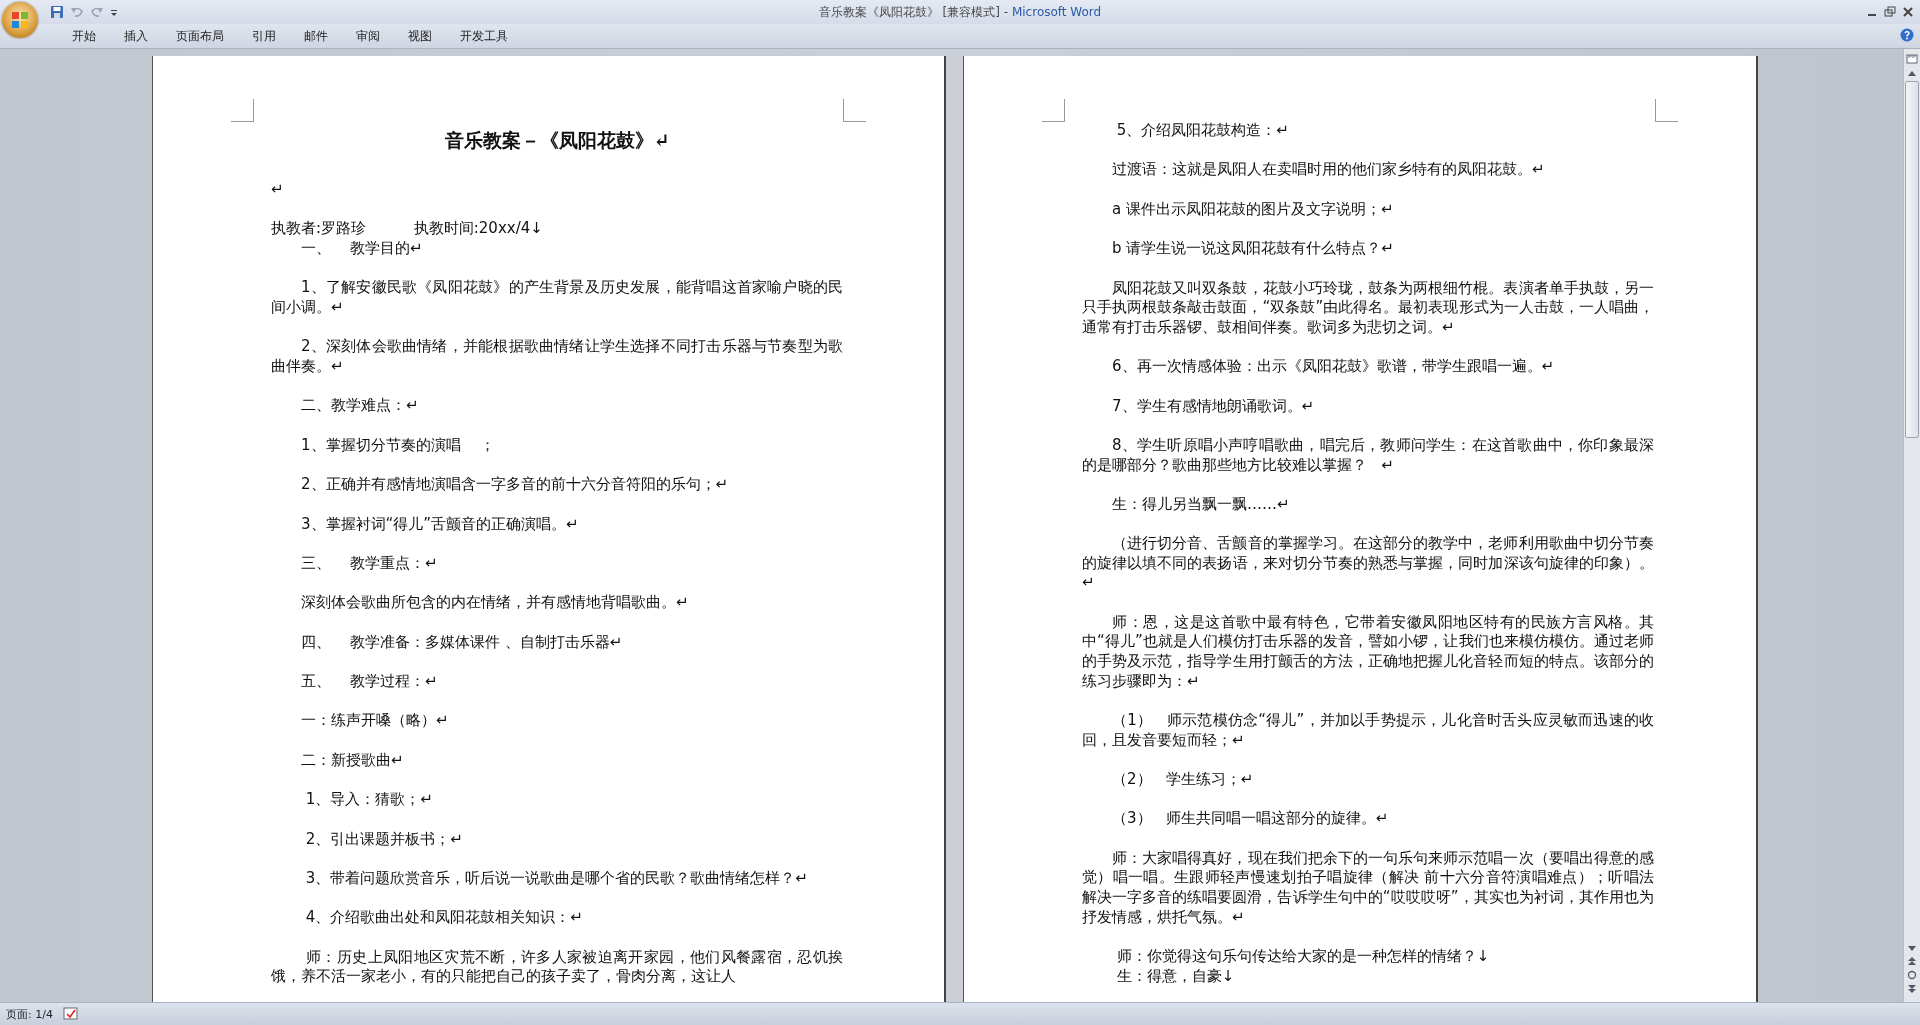 The width and height of the screenshot is (1920, 1025). What do you see at coordinates (515, 485) in the screenshot?
I see `paragraph: 2、正确并有感情地演唱含一字多音的前十六分音符阳的乐句；↵` at bounding box center [515, 485].